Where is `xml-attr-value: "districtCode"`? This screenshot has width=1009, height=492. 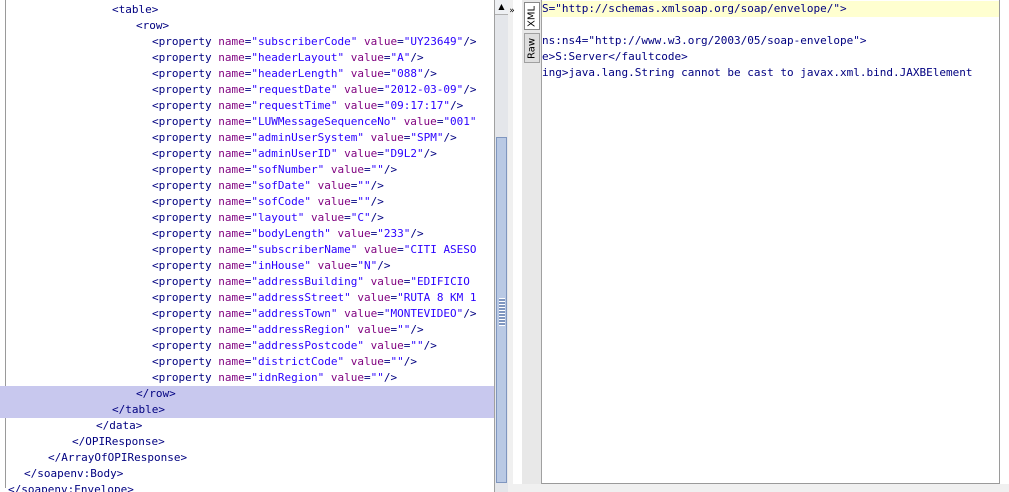
xml-attr-value: "districtCode" is located at coordinates (298, 361).